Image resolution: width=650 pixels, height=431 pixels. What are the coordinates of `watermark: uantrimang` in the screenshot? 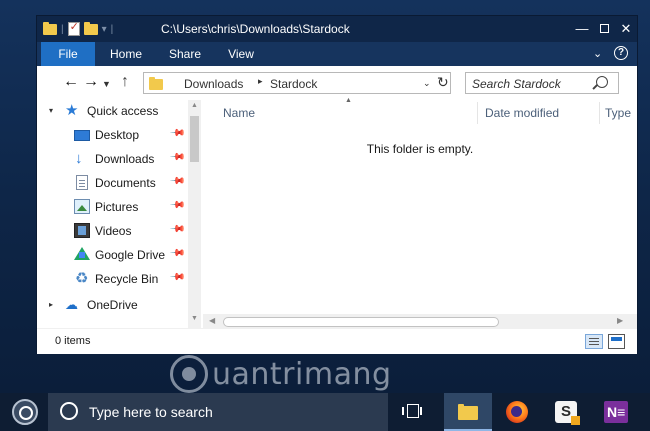 It's located at (281, 374).